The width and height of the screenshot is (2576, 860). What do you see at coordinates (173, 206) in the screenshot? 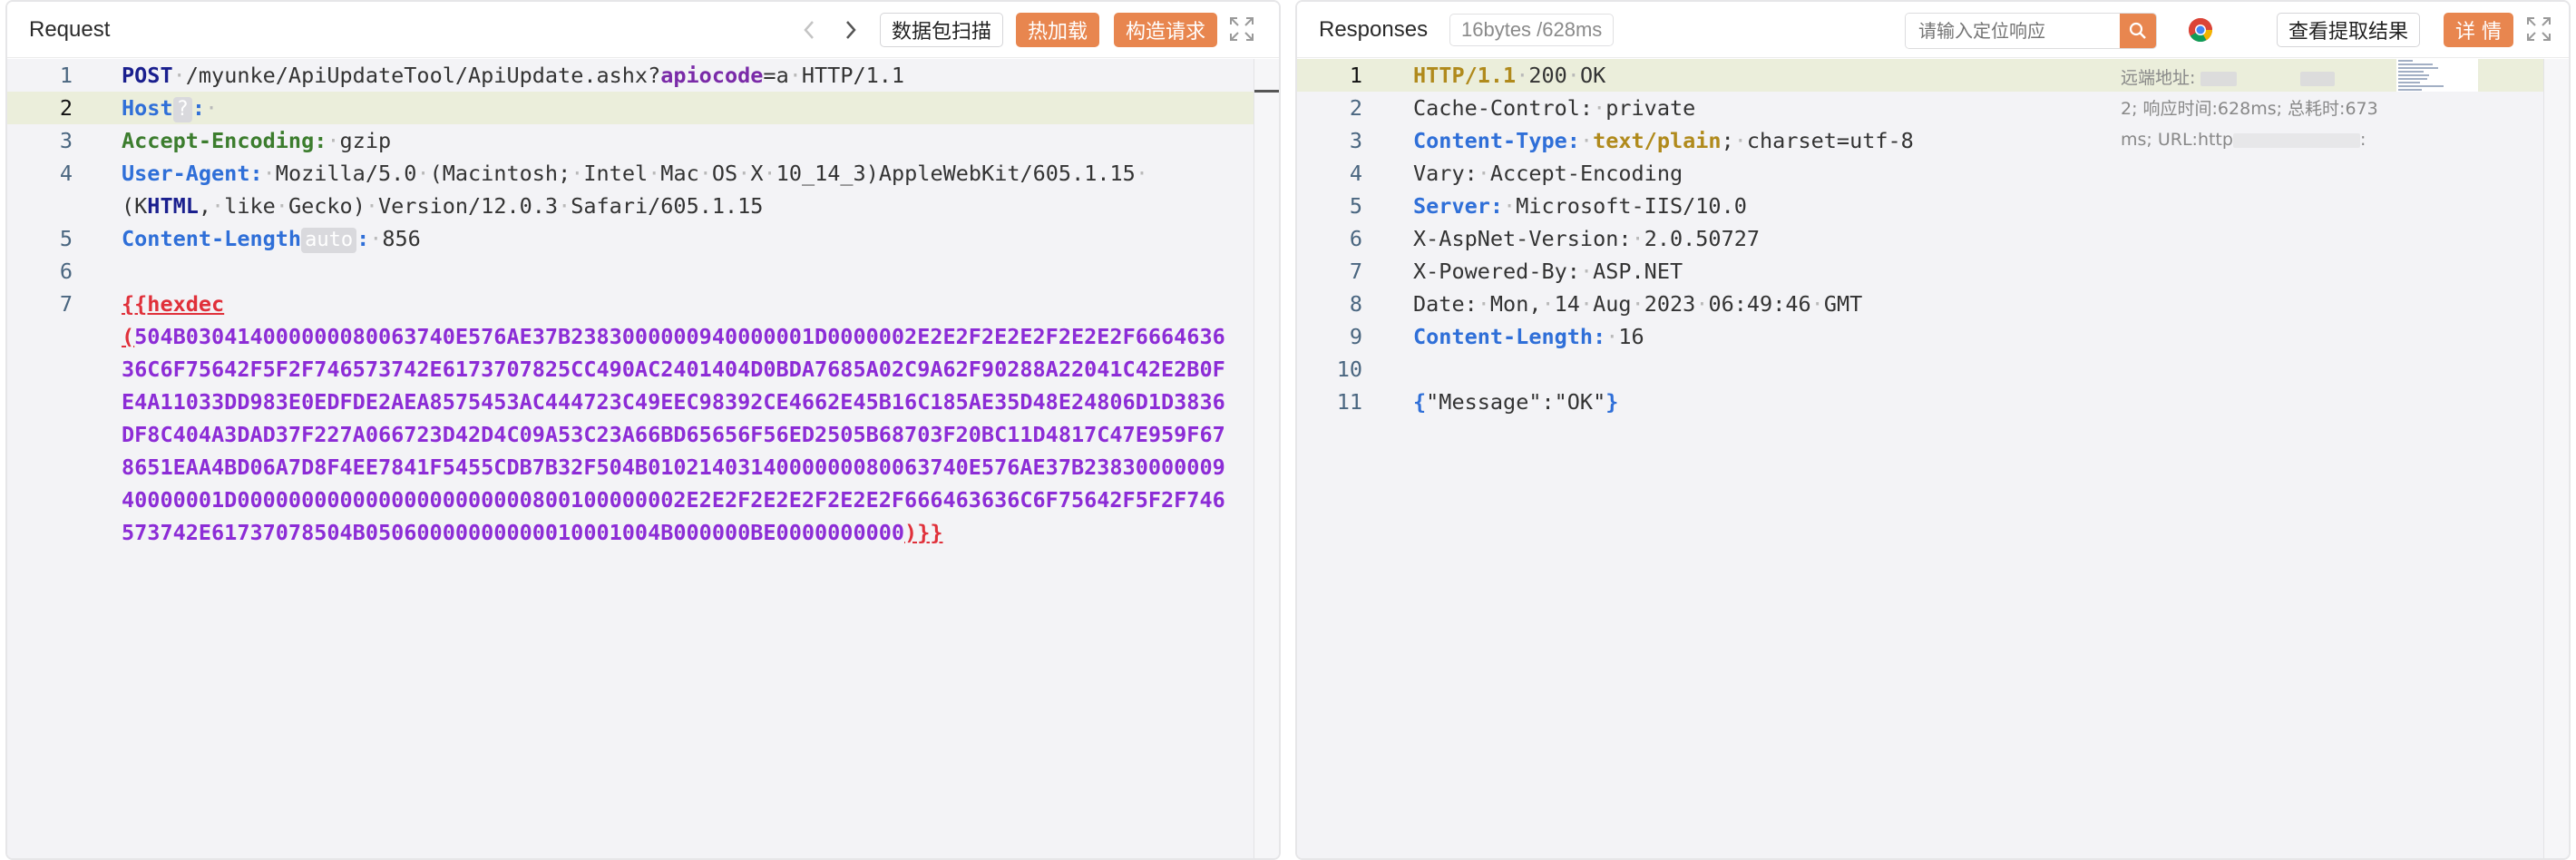
I see `header-value: HTML` at bounding box center [173, 206].